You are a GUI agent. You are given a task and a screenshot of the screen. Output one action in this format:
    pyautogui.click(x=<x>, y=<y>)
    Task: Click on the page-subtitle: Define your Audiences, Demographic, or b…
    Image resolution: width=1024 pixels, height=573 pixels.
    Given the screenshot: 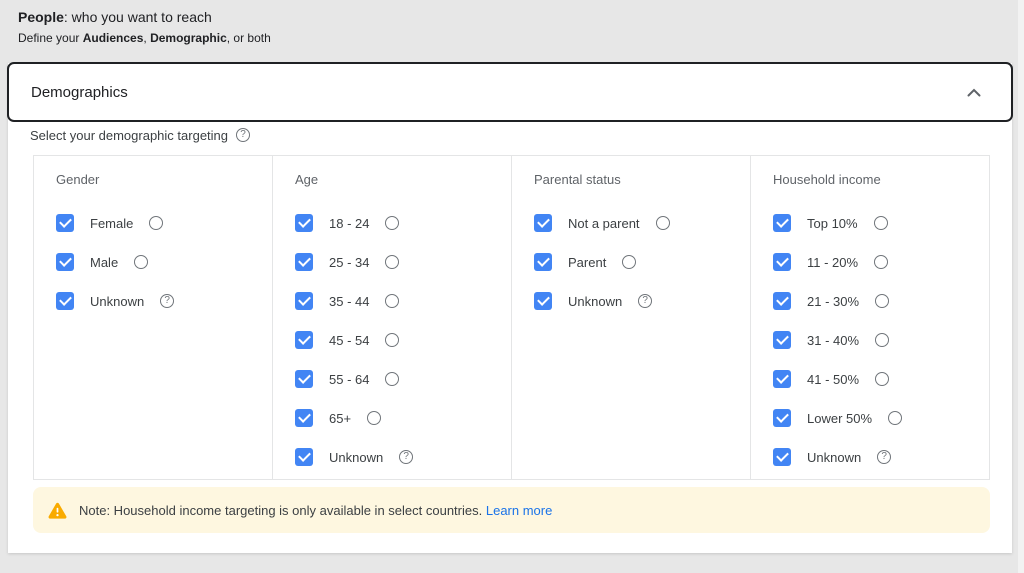 What is the action you would take?
    pyautogui.click(x=144, y=38)
    